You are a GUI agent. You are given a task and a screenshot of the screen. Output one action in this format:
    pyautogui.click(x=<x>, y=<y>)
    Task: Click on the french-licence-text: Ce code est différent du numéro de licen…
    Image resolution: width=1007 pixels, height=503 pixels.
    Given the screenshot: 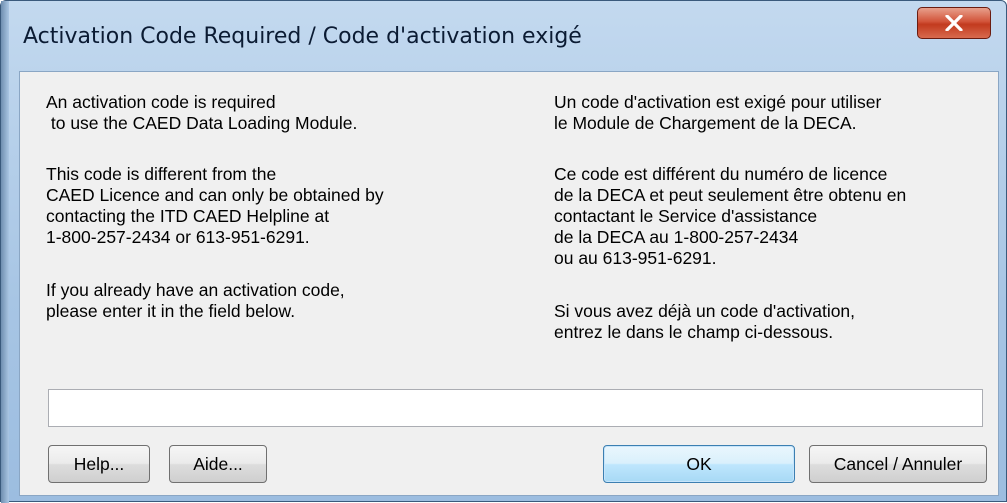 What is the action you would take?
    pyautogui.click(x=730, y=216)
    